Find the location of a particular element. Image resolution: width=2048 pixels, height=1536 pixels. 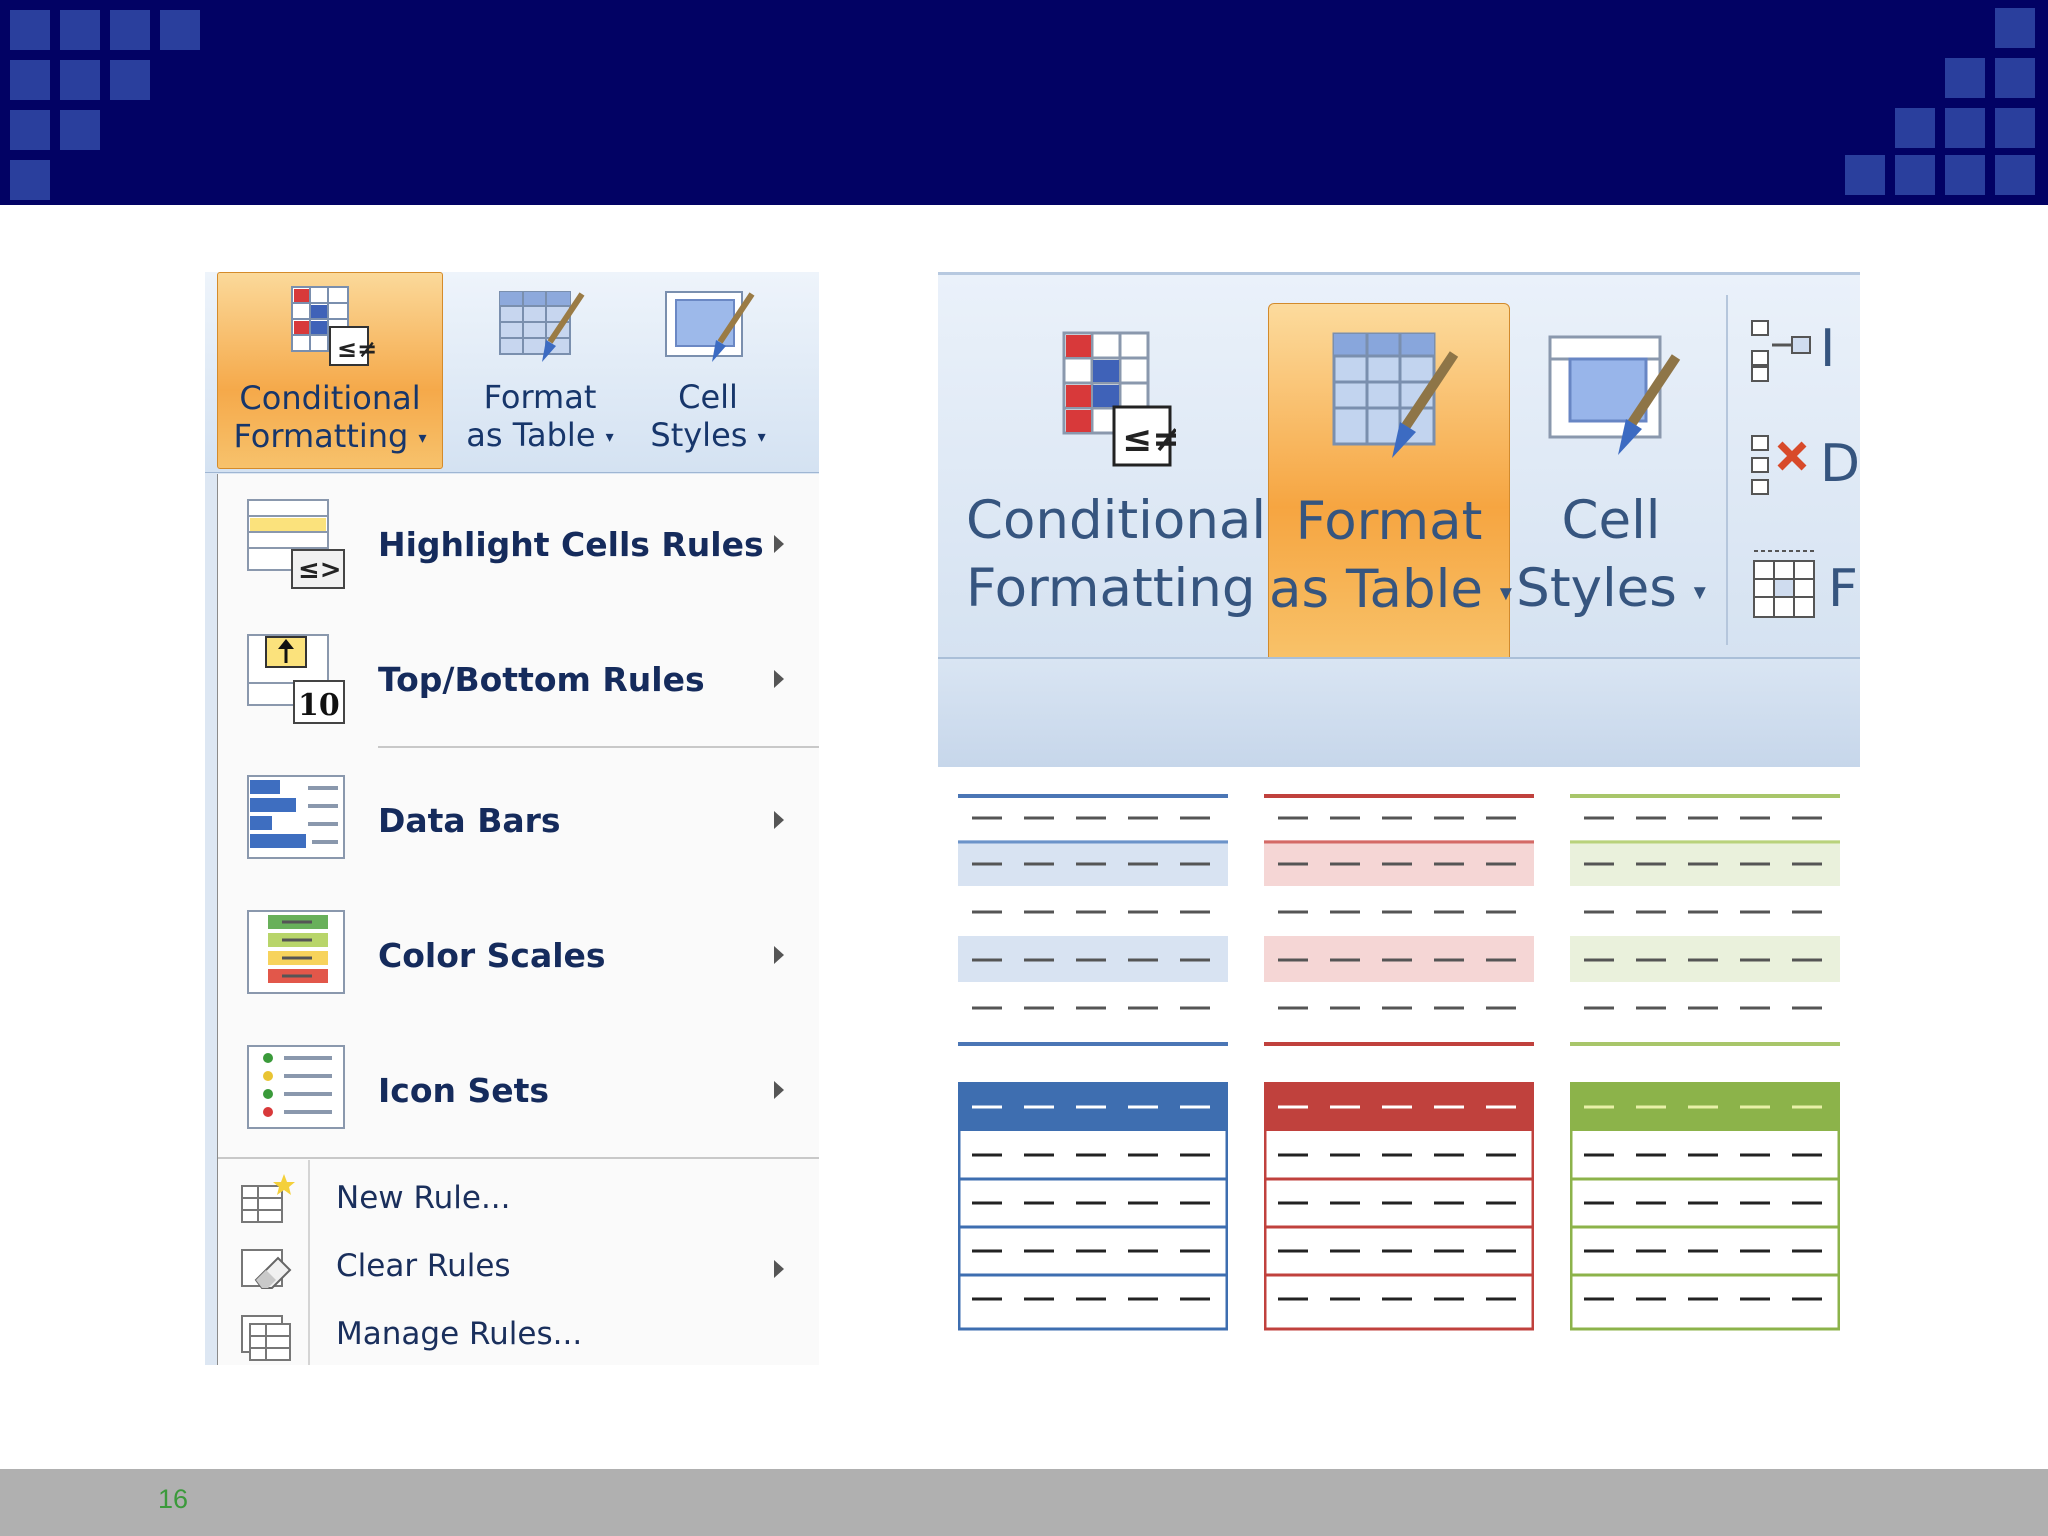

delete-cells-icon is located at coordinates (1779, 465).